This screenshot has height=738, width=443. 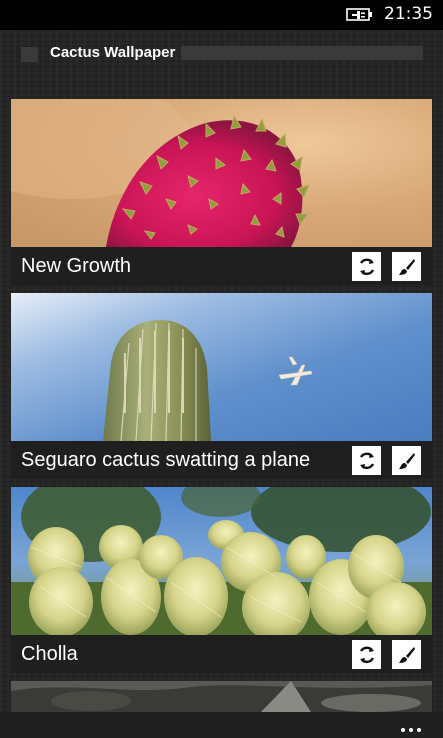 What do you see at coordinates (221, 266) in the screenshot?
I see `caption-bar: New Growth` at bounding box center [221, 266].